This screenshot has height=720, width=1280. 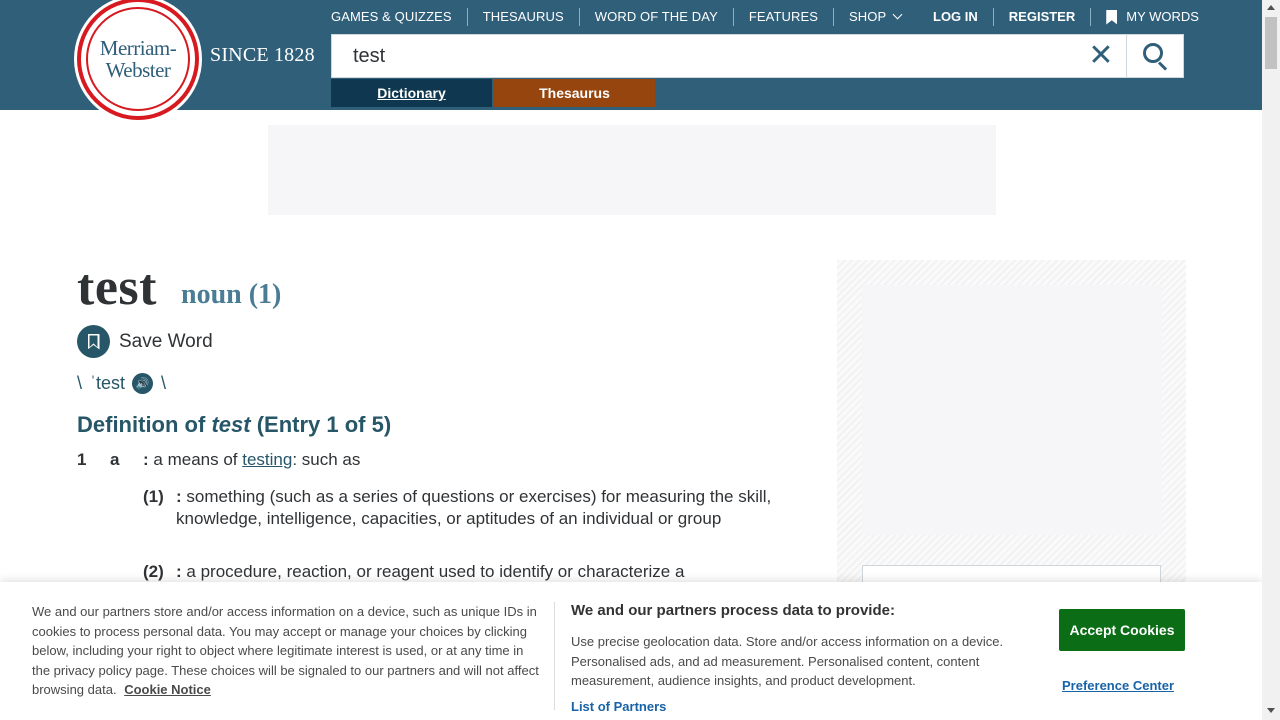 What do you see at coordinates (554, 656) in the screenshot?
I see `cookie-divider` at bounding box center [554, 656].